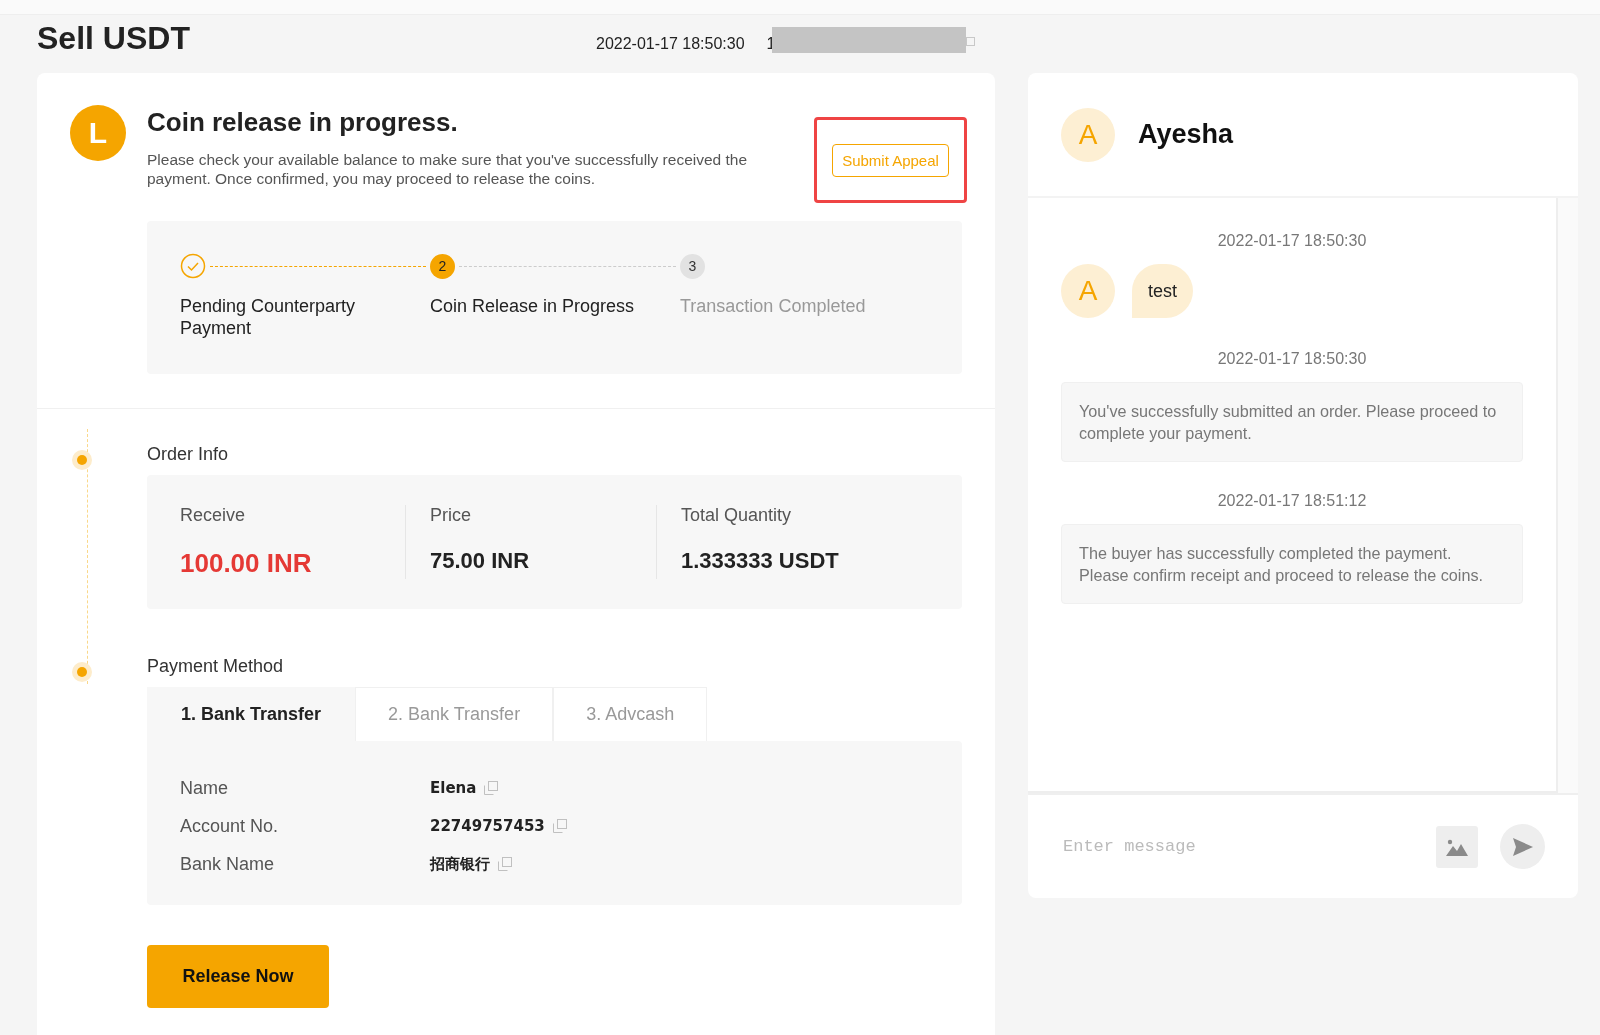 Image resolution: width=1600 pixels, height=1035 pixels. Describe the element at coordinates (268, 317) in the screenshot. I see `step-label: Pending Counterparty Payment` at that location.